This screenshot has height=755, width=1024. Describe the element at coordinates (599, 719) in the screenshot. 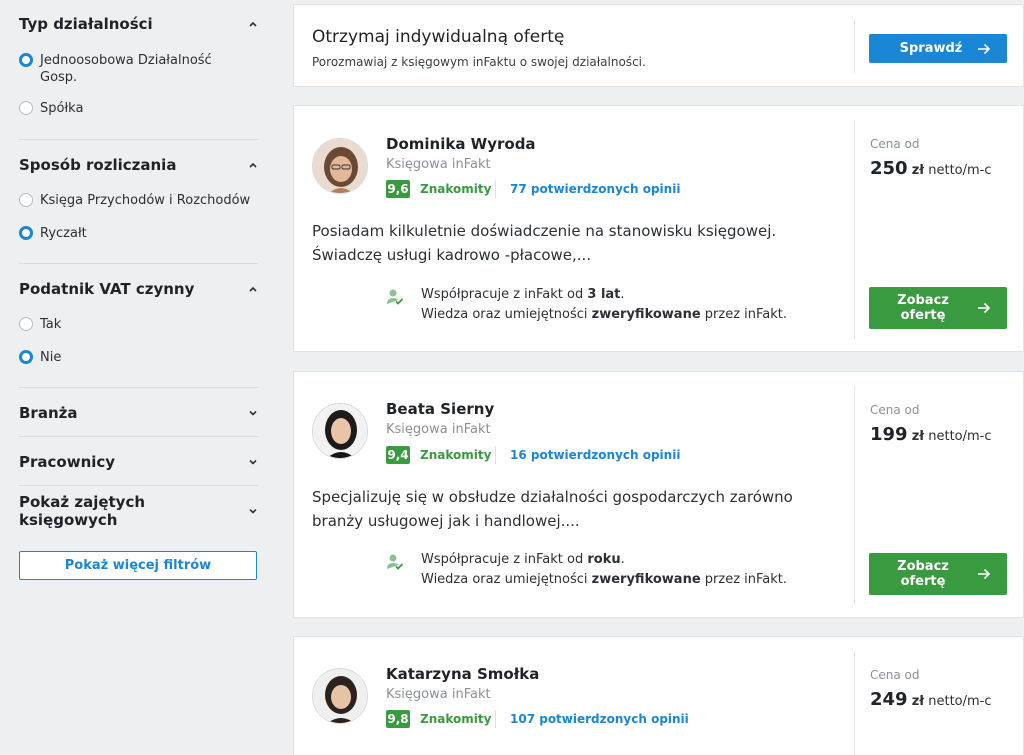

I see `reviews-link: 107 potwierdzonych opinii` at that location.